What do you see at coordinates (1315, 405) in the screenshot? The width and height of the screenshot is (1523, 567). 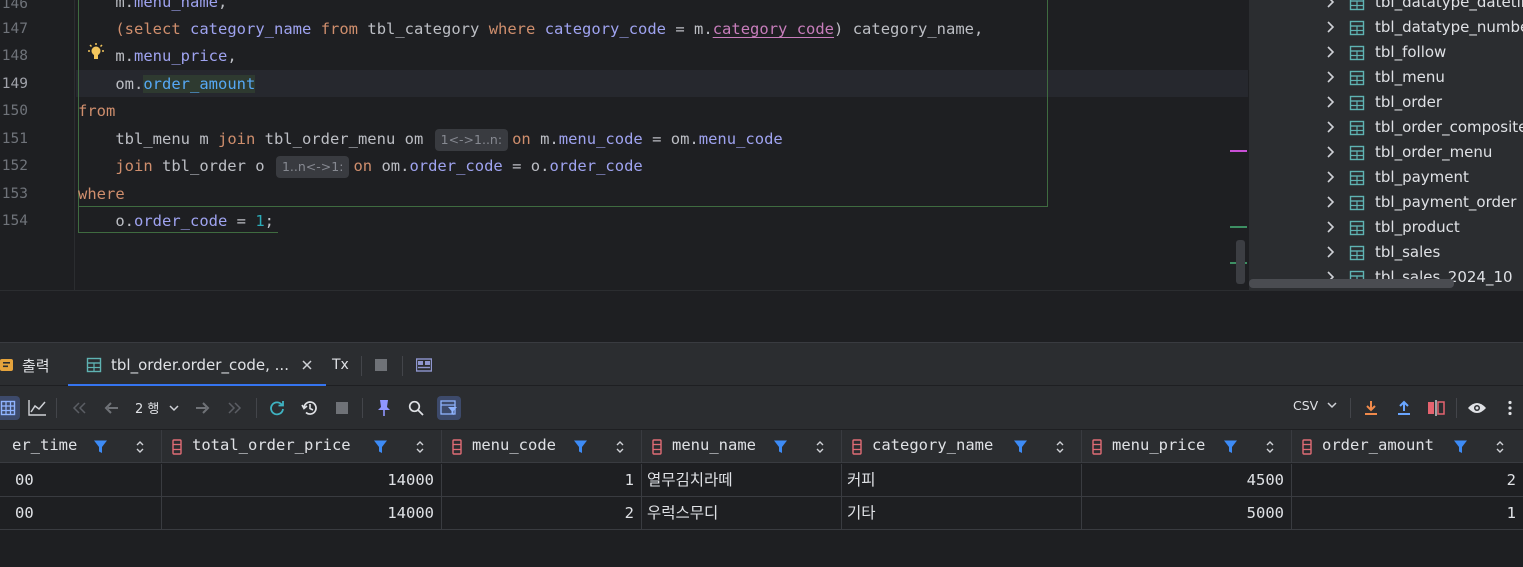 I see `export-format-dropdown: CSV` at bounding box center [1315, 405].